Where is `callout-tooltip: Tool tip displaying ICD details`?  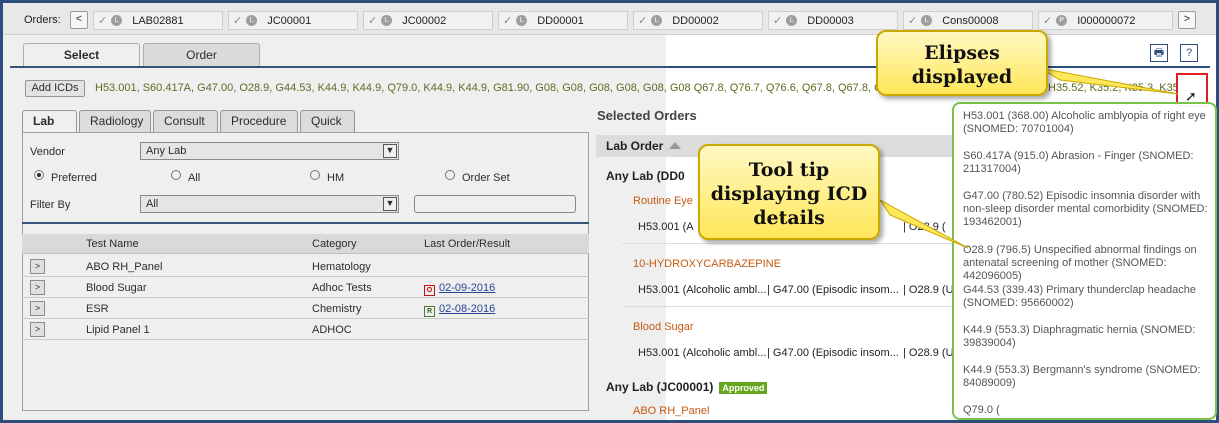 callout-tooltip: Tool tip displaying ICD details is located at coordinates (789, 192).